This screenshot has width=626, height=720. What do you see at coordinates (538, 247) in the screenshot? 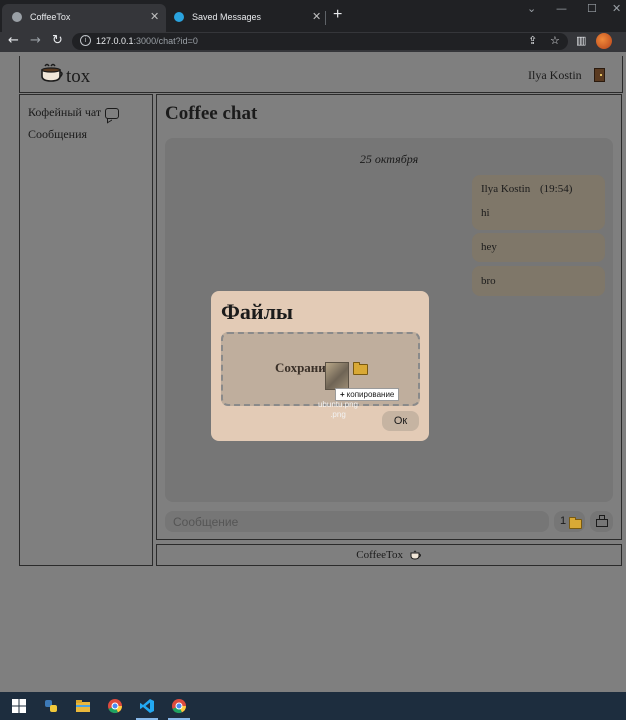
I see `message-bubble: hey` at bounding box center [538, 247].